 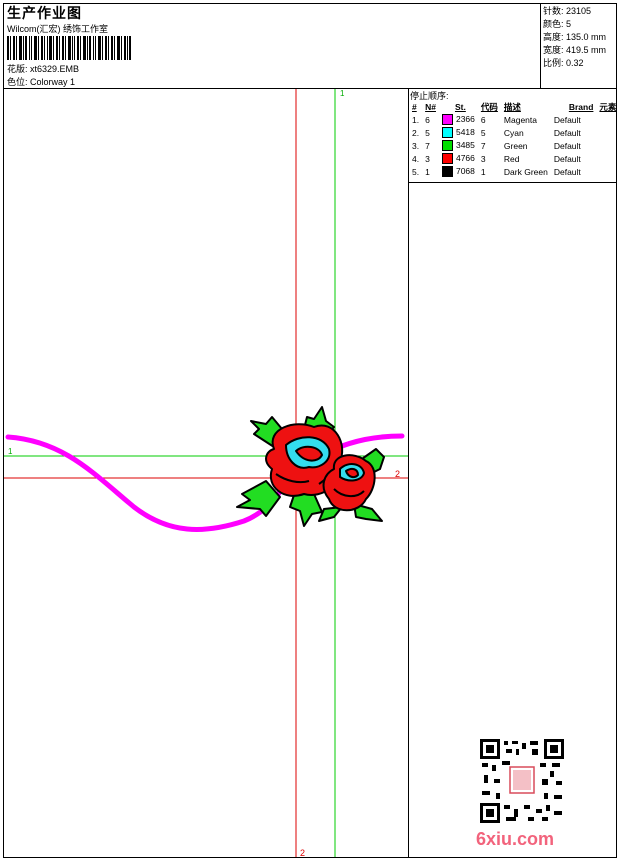 I want to click on table-header-row: # N# St. 代码 描述 Brand 元素, so click(x=514, y=107).